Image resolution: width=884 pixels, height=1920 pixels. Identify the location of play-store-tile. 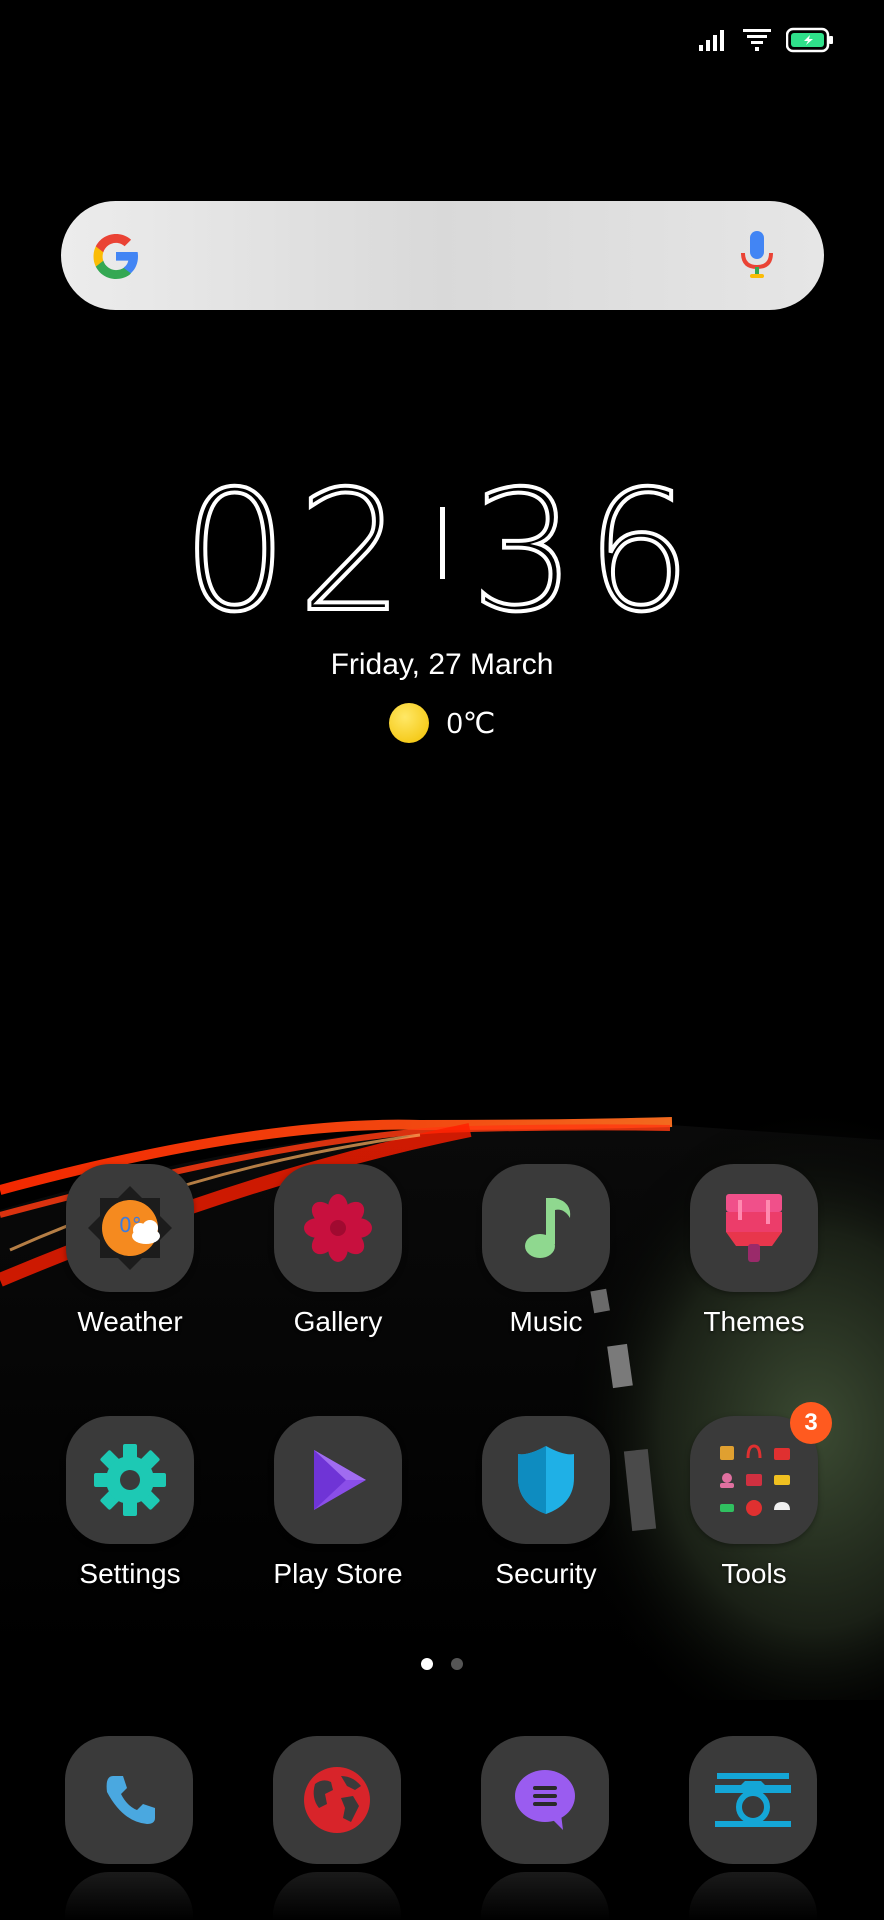
(338, 1480).